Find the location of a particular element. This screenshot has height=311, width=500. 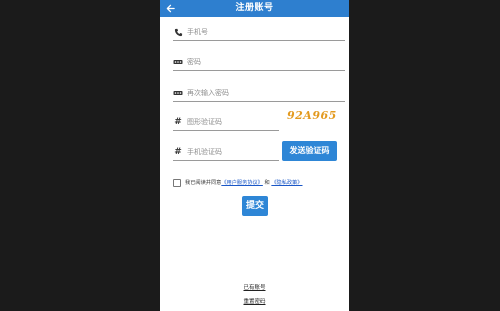

agreement-checkbox is located at coordinates (177, 182).